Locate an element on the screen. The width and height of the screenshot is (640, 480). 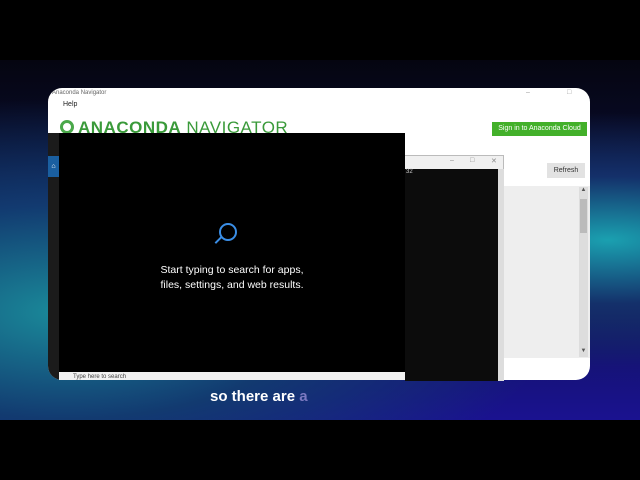
home-nav-icon: ⌂ is located at coordinates (53, 166).